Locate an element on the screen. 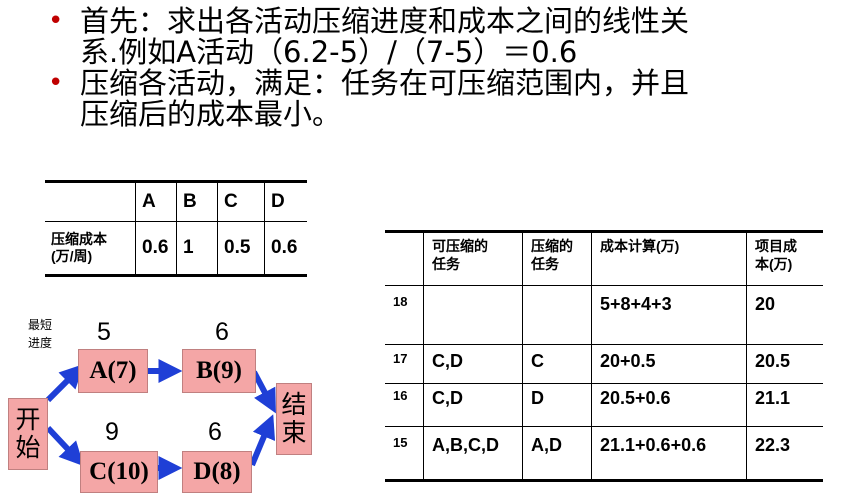 The height and width of the screenshot is (494, 842). arrow-d-end is located at coordinates (262, 440).